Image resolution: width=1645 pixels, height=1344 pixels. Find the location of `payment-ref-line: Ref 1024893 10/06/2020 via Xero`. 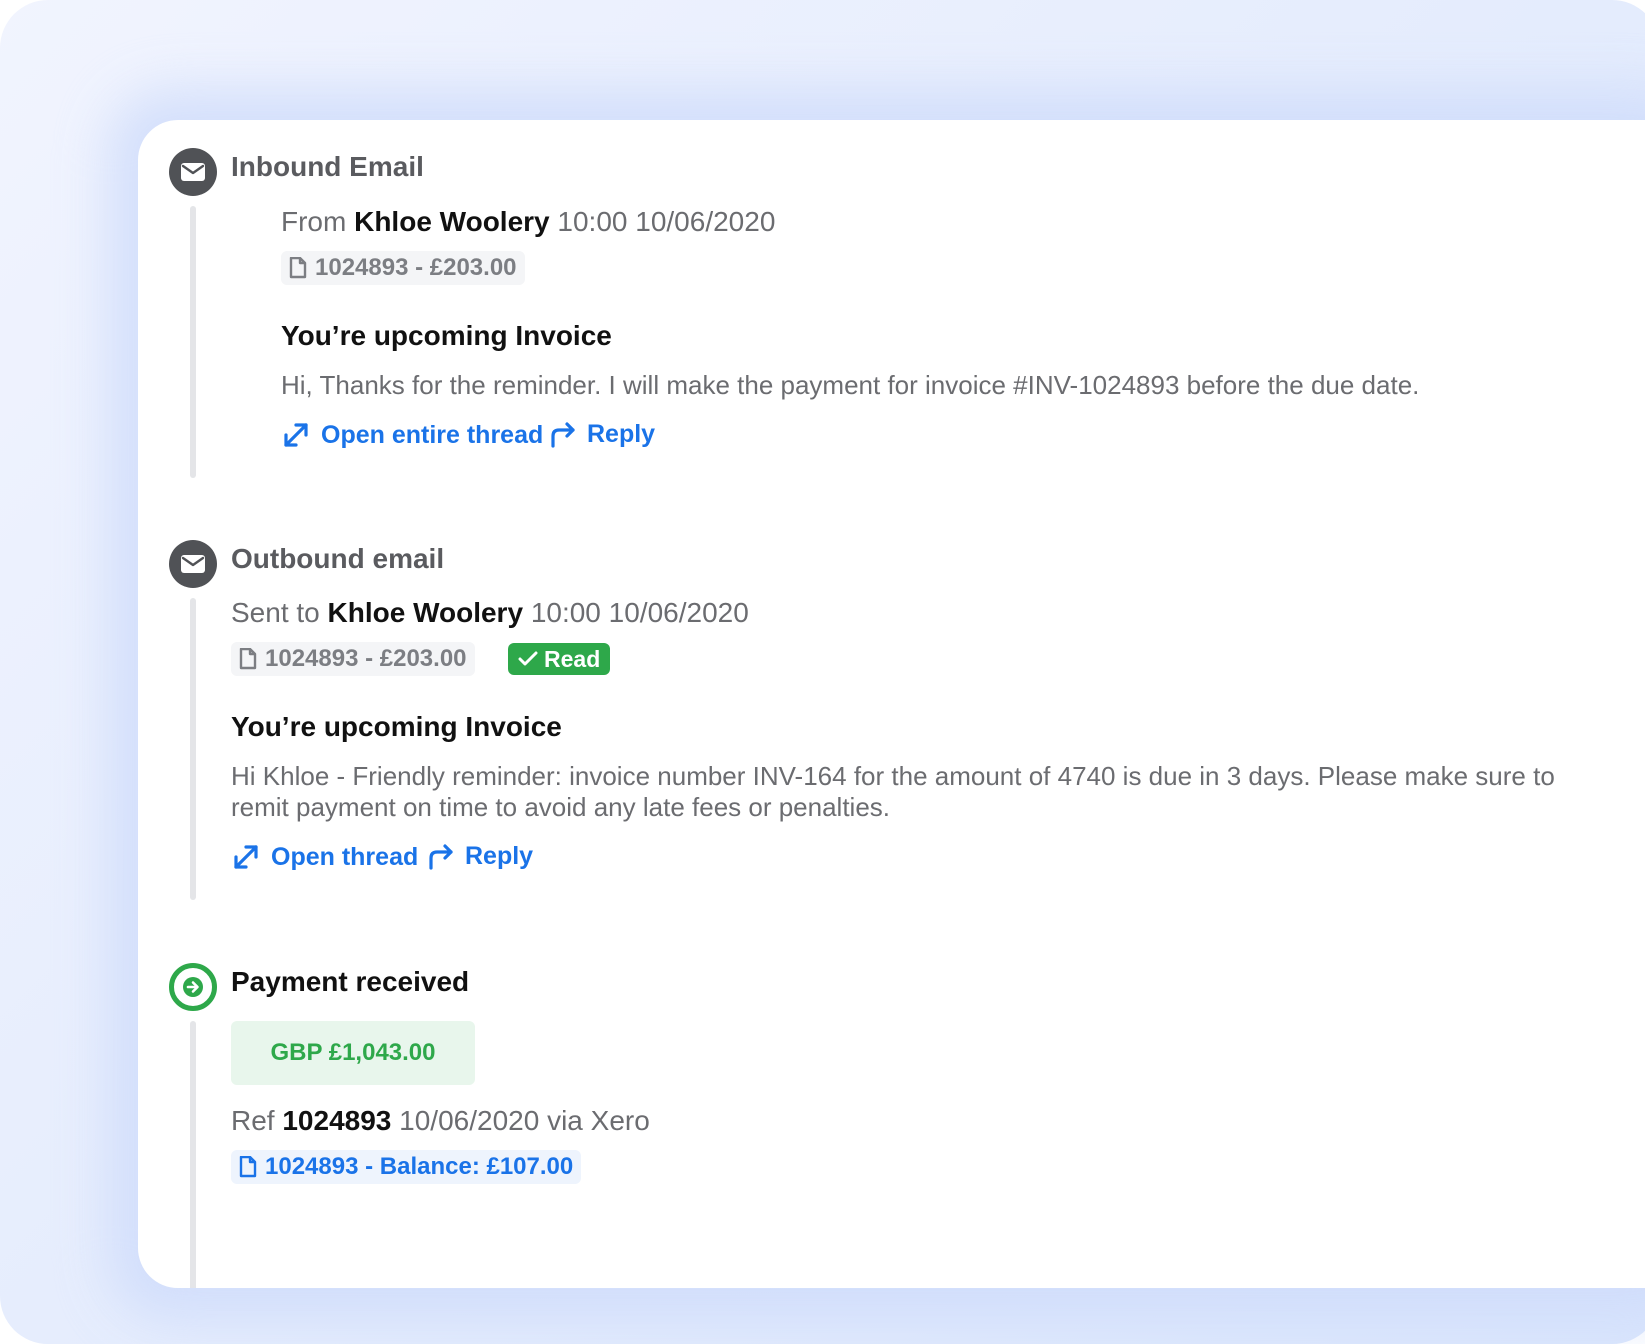

payment-ref-line: Ref 1024893 10/06/2020 via Xero is located at coordinates (440, 1121).